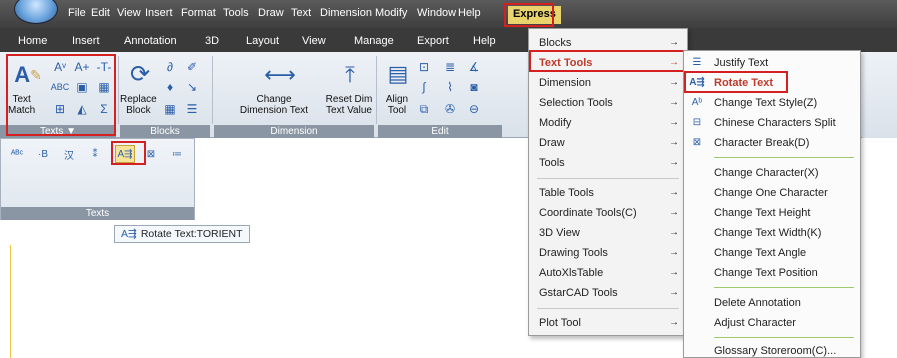  What do you see at coordinates (424, 87) in the screenshot?
I see `edit-curve-icon: ∫` at bounding box center [424, 87].